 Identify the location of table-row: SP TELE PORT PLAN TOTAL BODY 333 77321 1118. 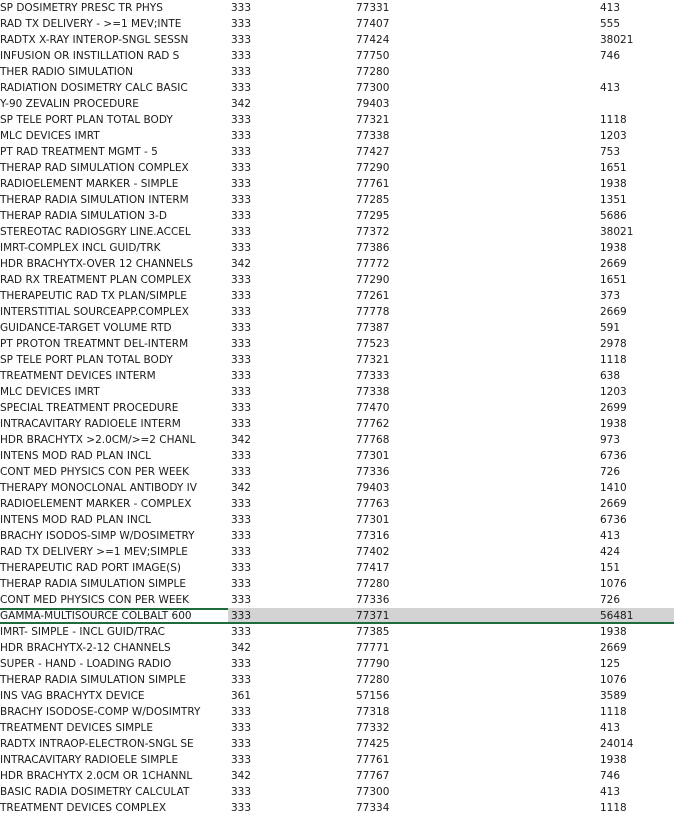
(337, 360).